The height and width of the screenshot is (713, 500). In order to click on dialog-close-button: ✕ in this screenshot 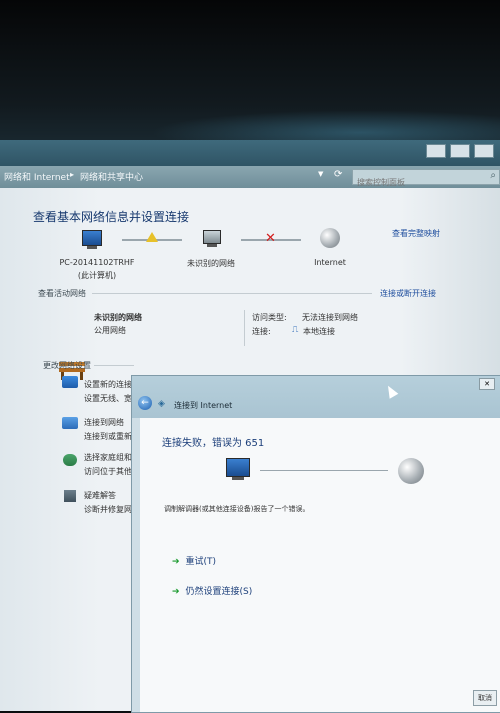, I will do `click(487, 384)`.